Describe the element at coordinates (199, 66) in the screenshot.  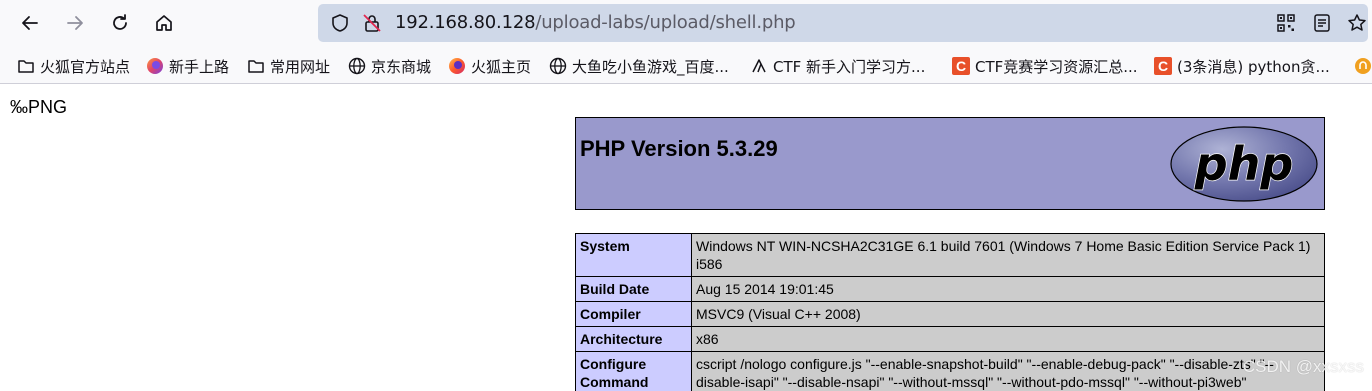
I see `bookmark-label: 新手上路` at that location.